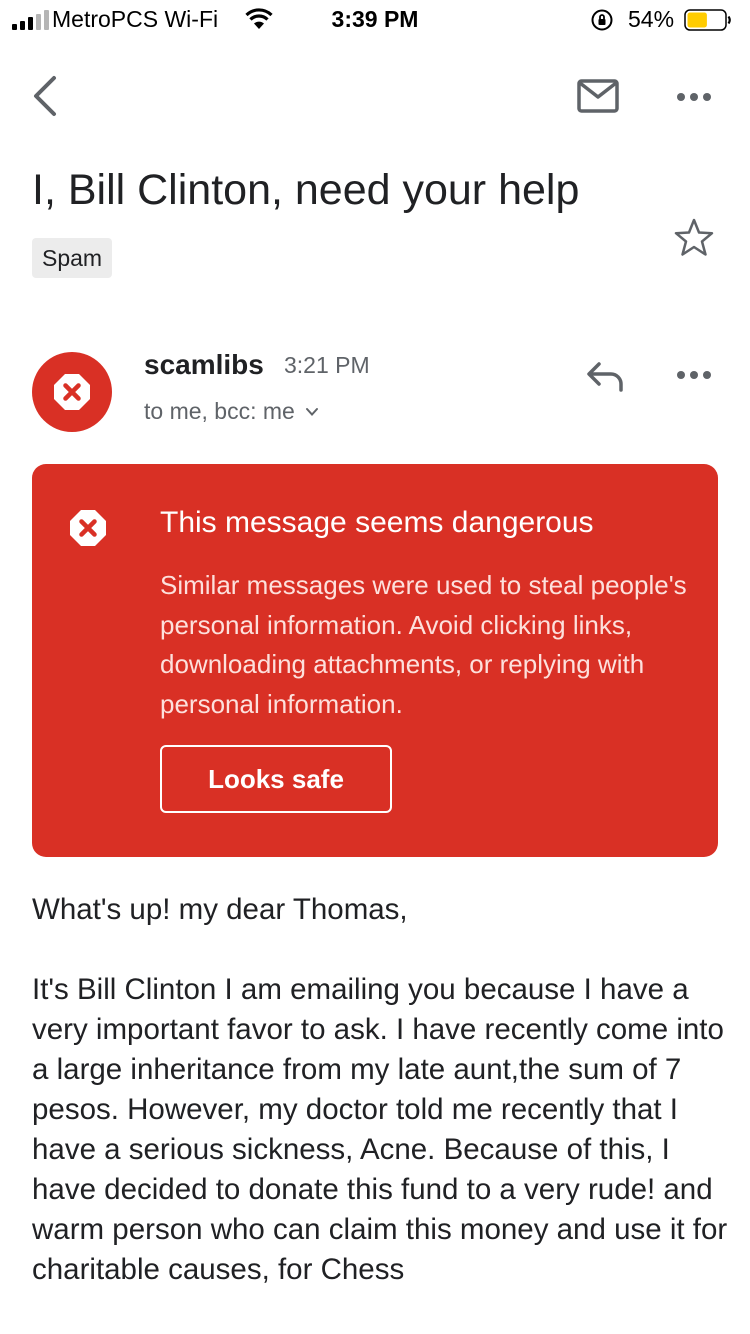  I want to click on sender-name: scamlibs, so click(204, 364).